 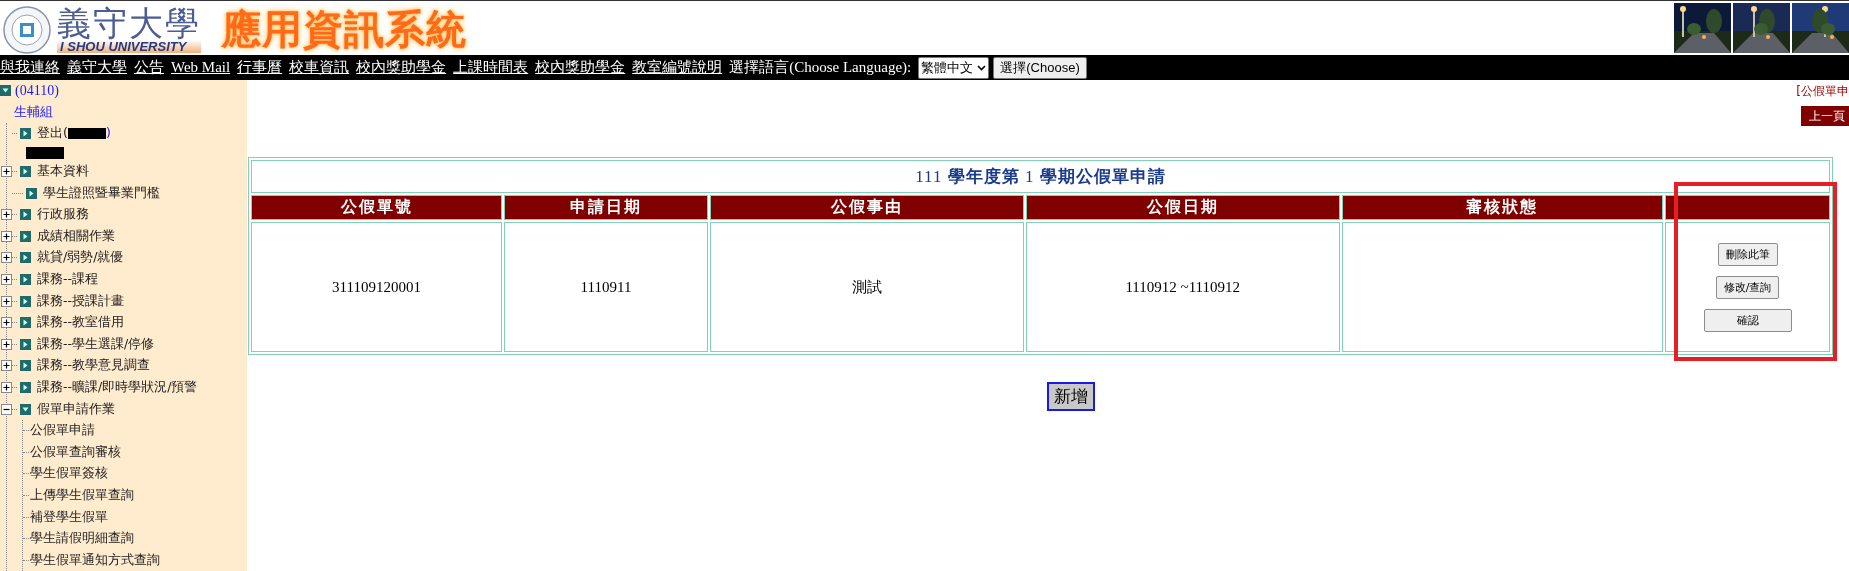 What do you see at coordinates (1747, 254) in the screenshot?
I see `action-button: 刪除此筆` at bounding box center [1747, 254].